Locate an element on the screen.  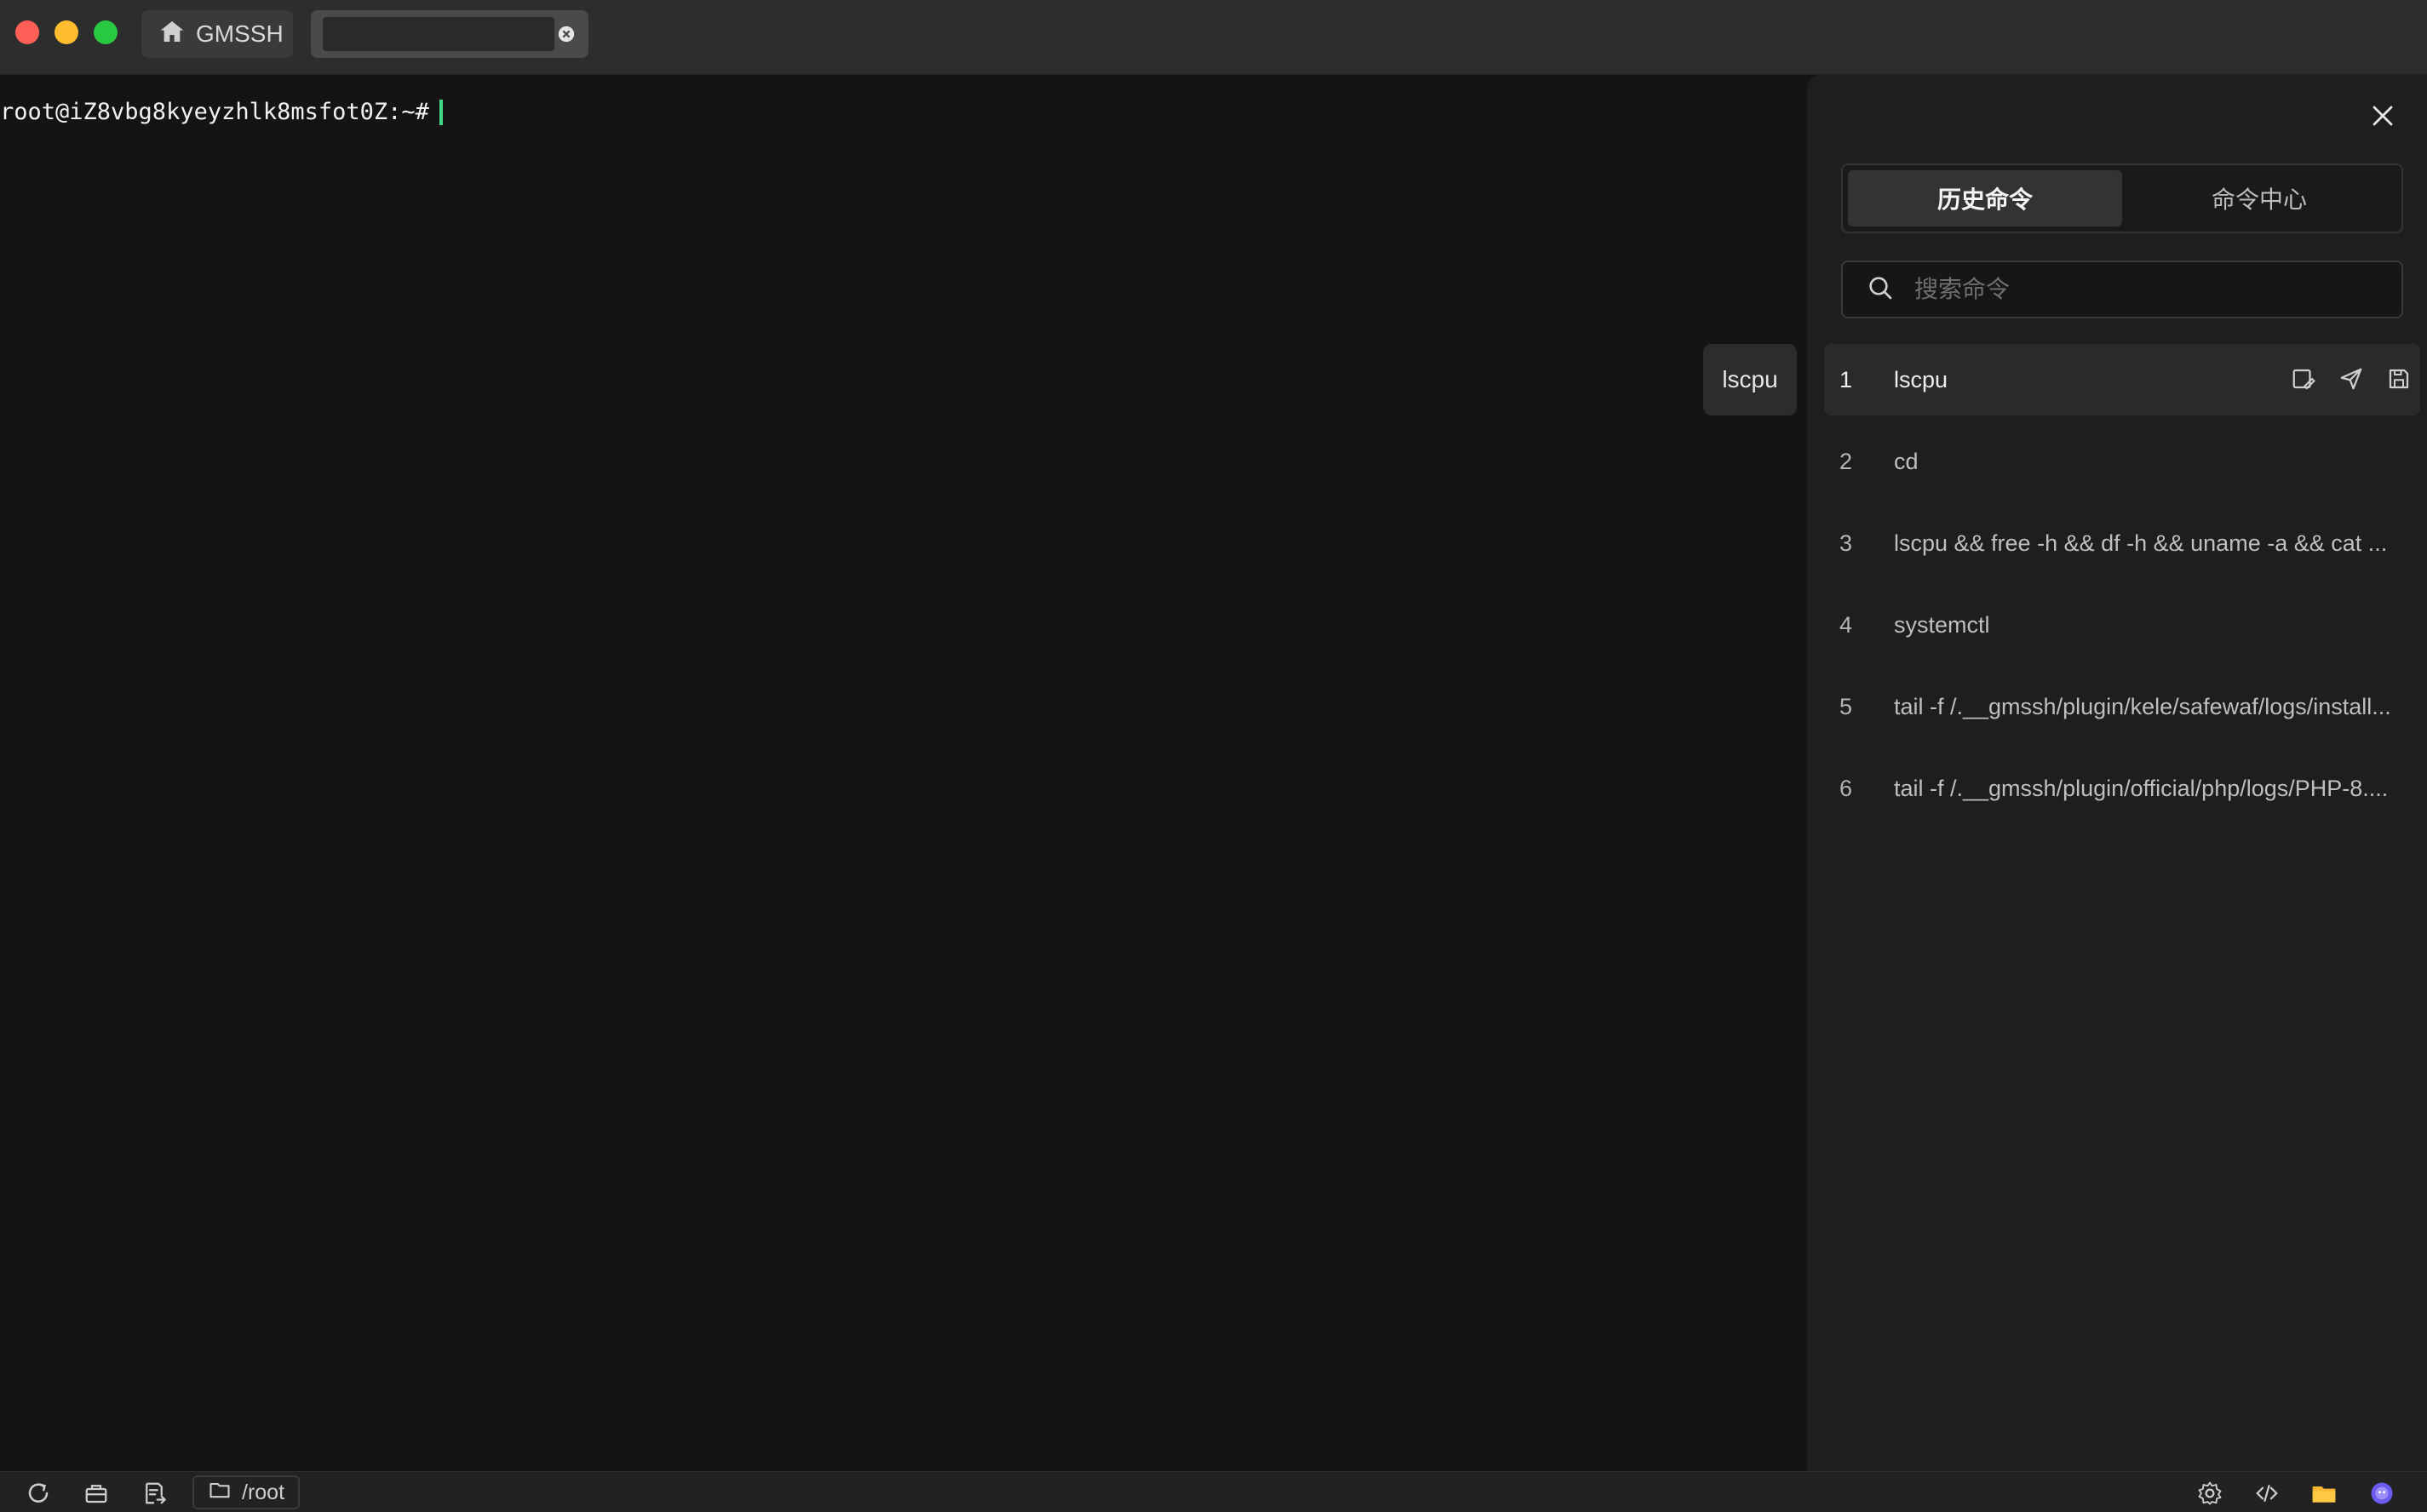
terminal-cursor is located at coordinates (441, 112).